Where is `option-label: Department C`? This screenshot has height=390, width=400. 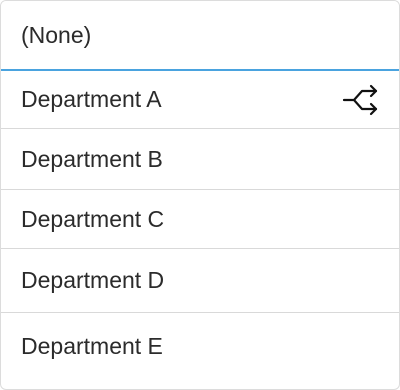 option-label: Department C is located at coordinates (93, 218).